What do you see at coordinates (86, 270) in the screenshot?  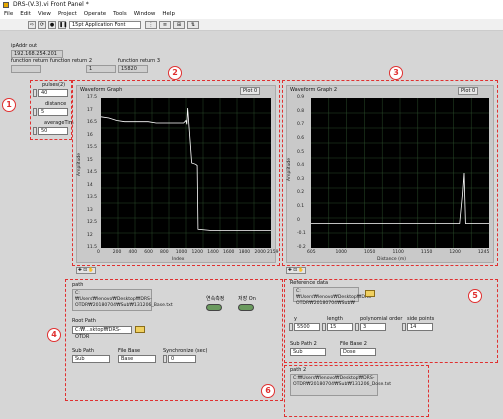 I see `graph1-palette: ✚ ⊡ ✋` at bounding box center [86, 270].